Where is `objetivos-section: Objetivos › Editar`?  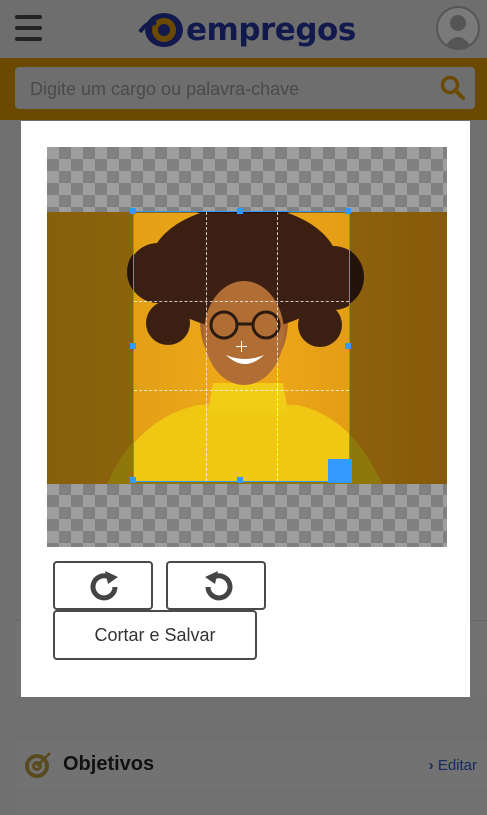
objetivos-section: Objetivos › Editar is located at coordinates (251, 766).